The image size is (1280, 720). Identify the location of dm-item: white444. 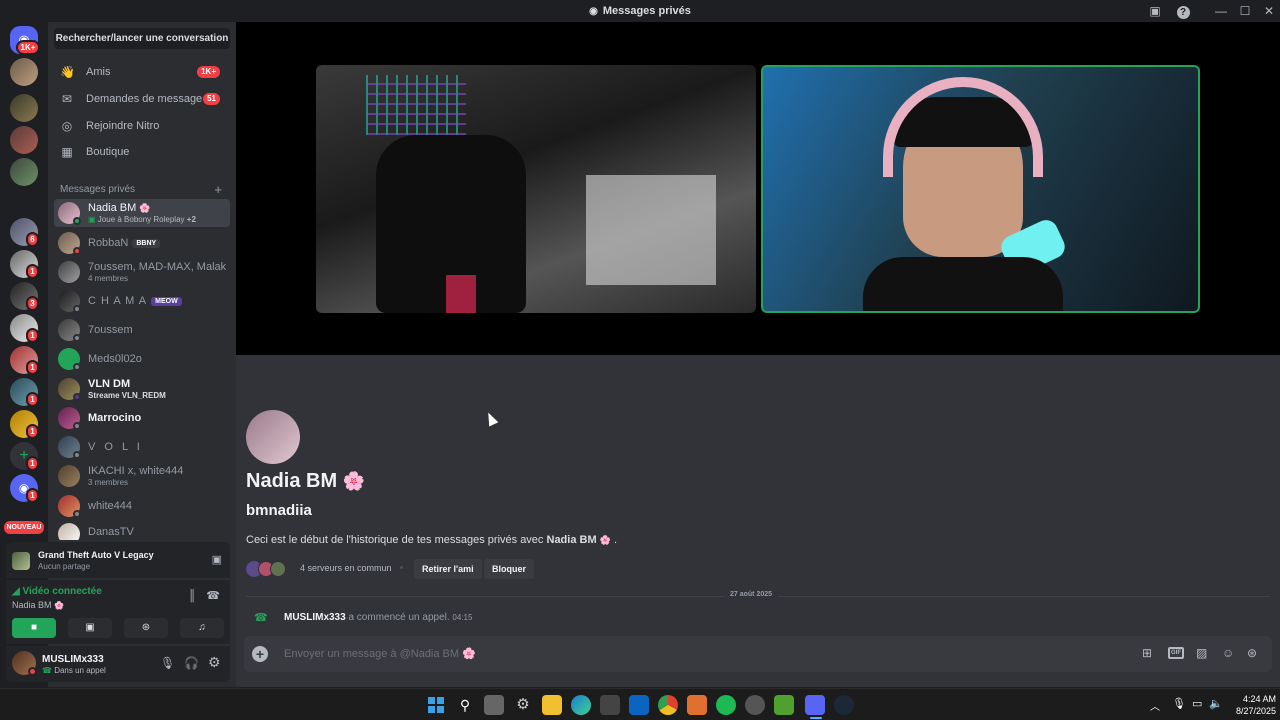
(142, 506).